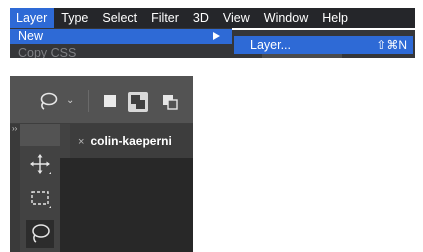 This screenshot has width=423, height=252. Describe the element at coordinates (88, 101) in the screenshot. I see `options-divider` at that location.